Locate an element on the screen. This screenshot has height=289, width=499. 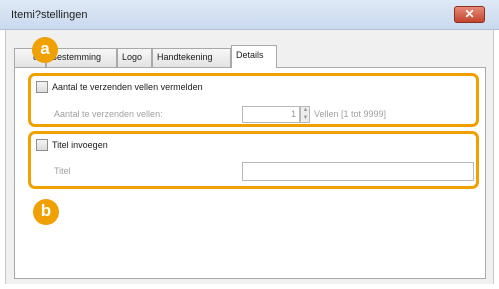
tab-label: Details is located at coordinates (250, 55).